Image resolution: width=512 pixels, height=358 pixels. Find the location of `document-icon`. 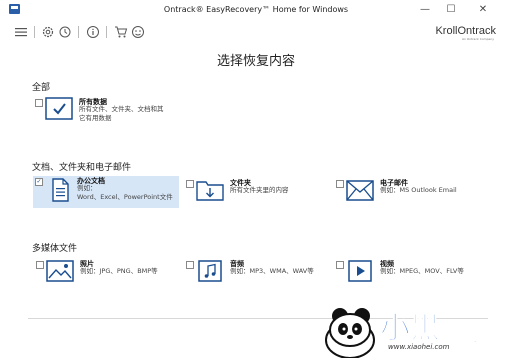

document-icon is located at coordinates (60, 190).